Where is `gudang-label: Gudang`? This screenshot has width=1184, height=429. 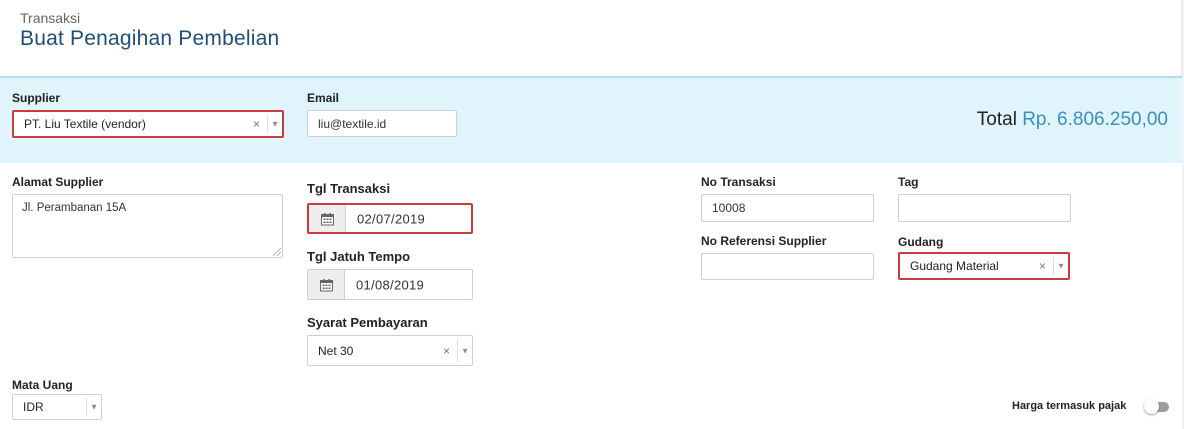
gudang-label: Gudang is located at coordinates (921, 242).